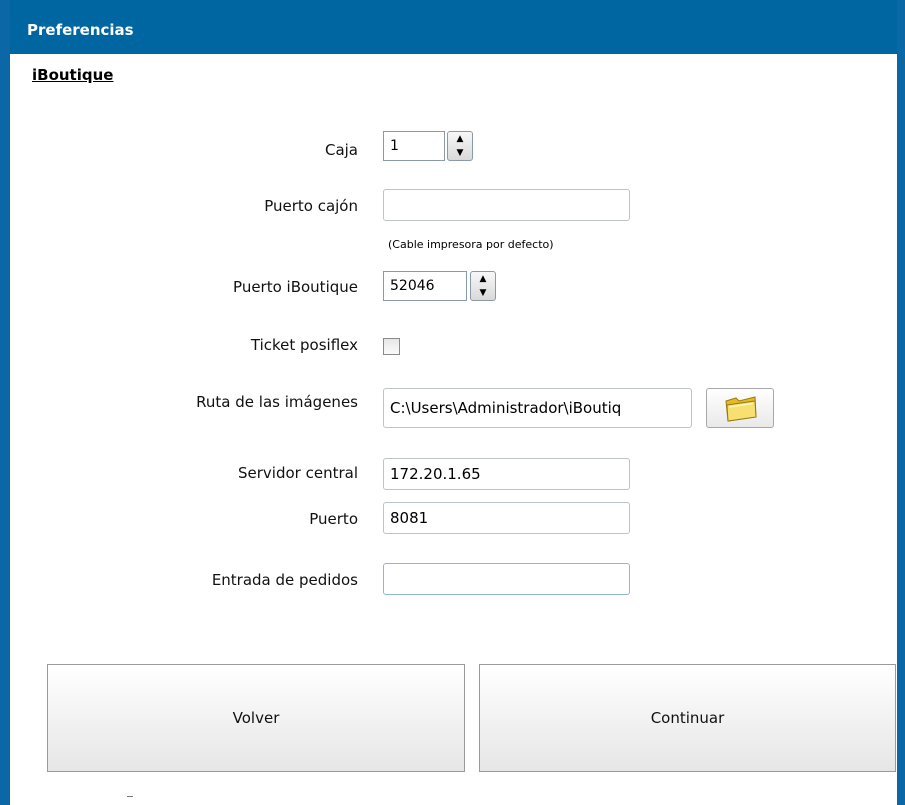 The width and height of the screenshot is (905, 805). Describe the element at coordinates (130, 799) in the screenshot. I see `divider` at that location.